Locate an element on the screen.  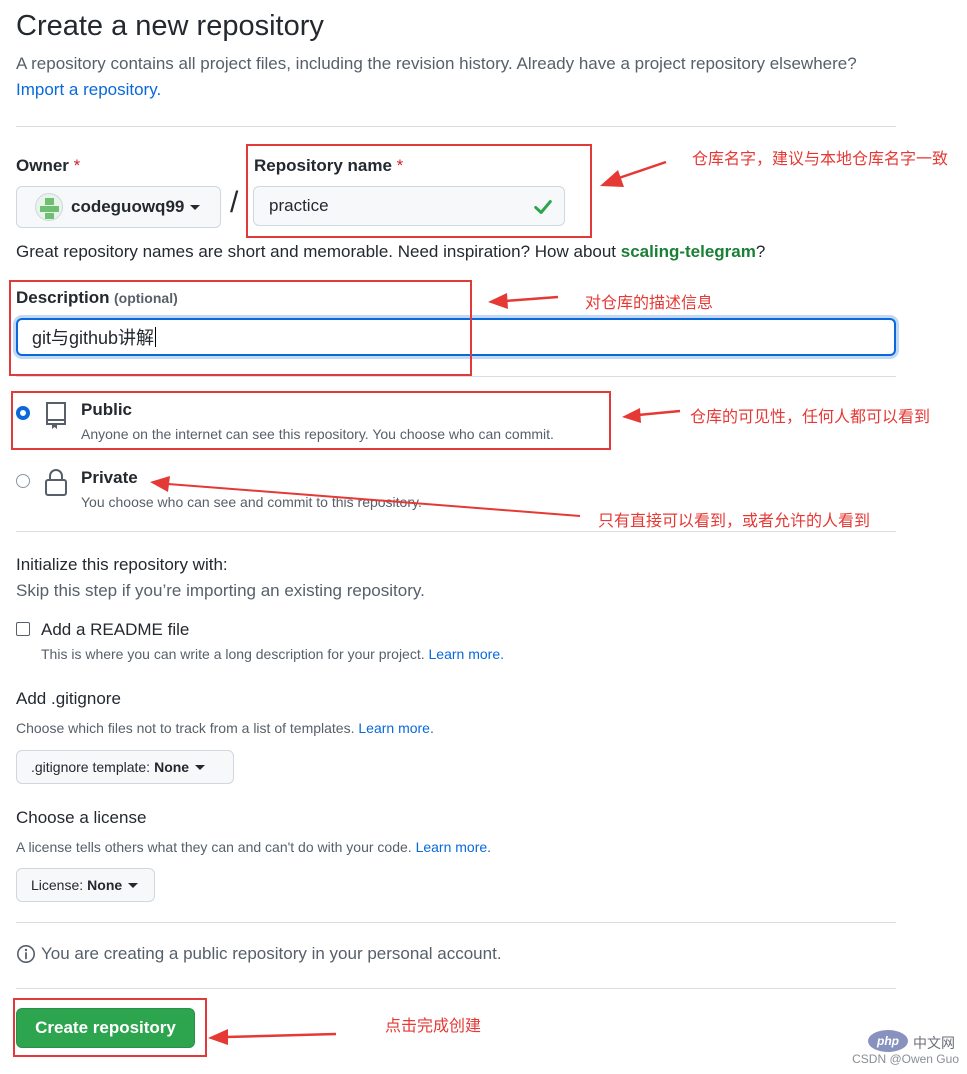
annotation-repo-name-text: 仓库名字，建议与本地仓库名字一致 is located at coordinates (820, 159).